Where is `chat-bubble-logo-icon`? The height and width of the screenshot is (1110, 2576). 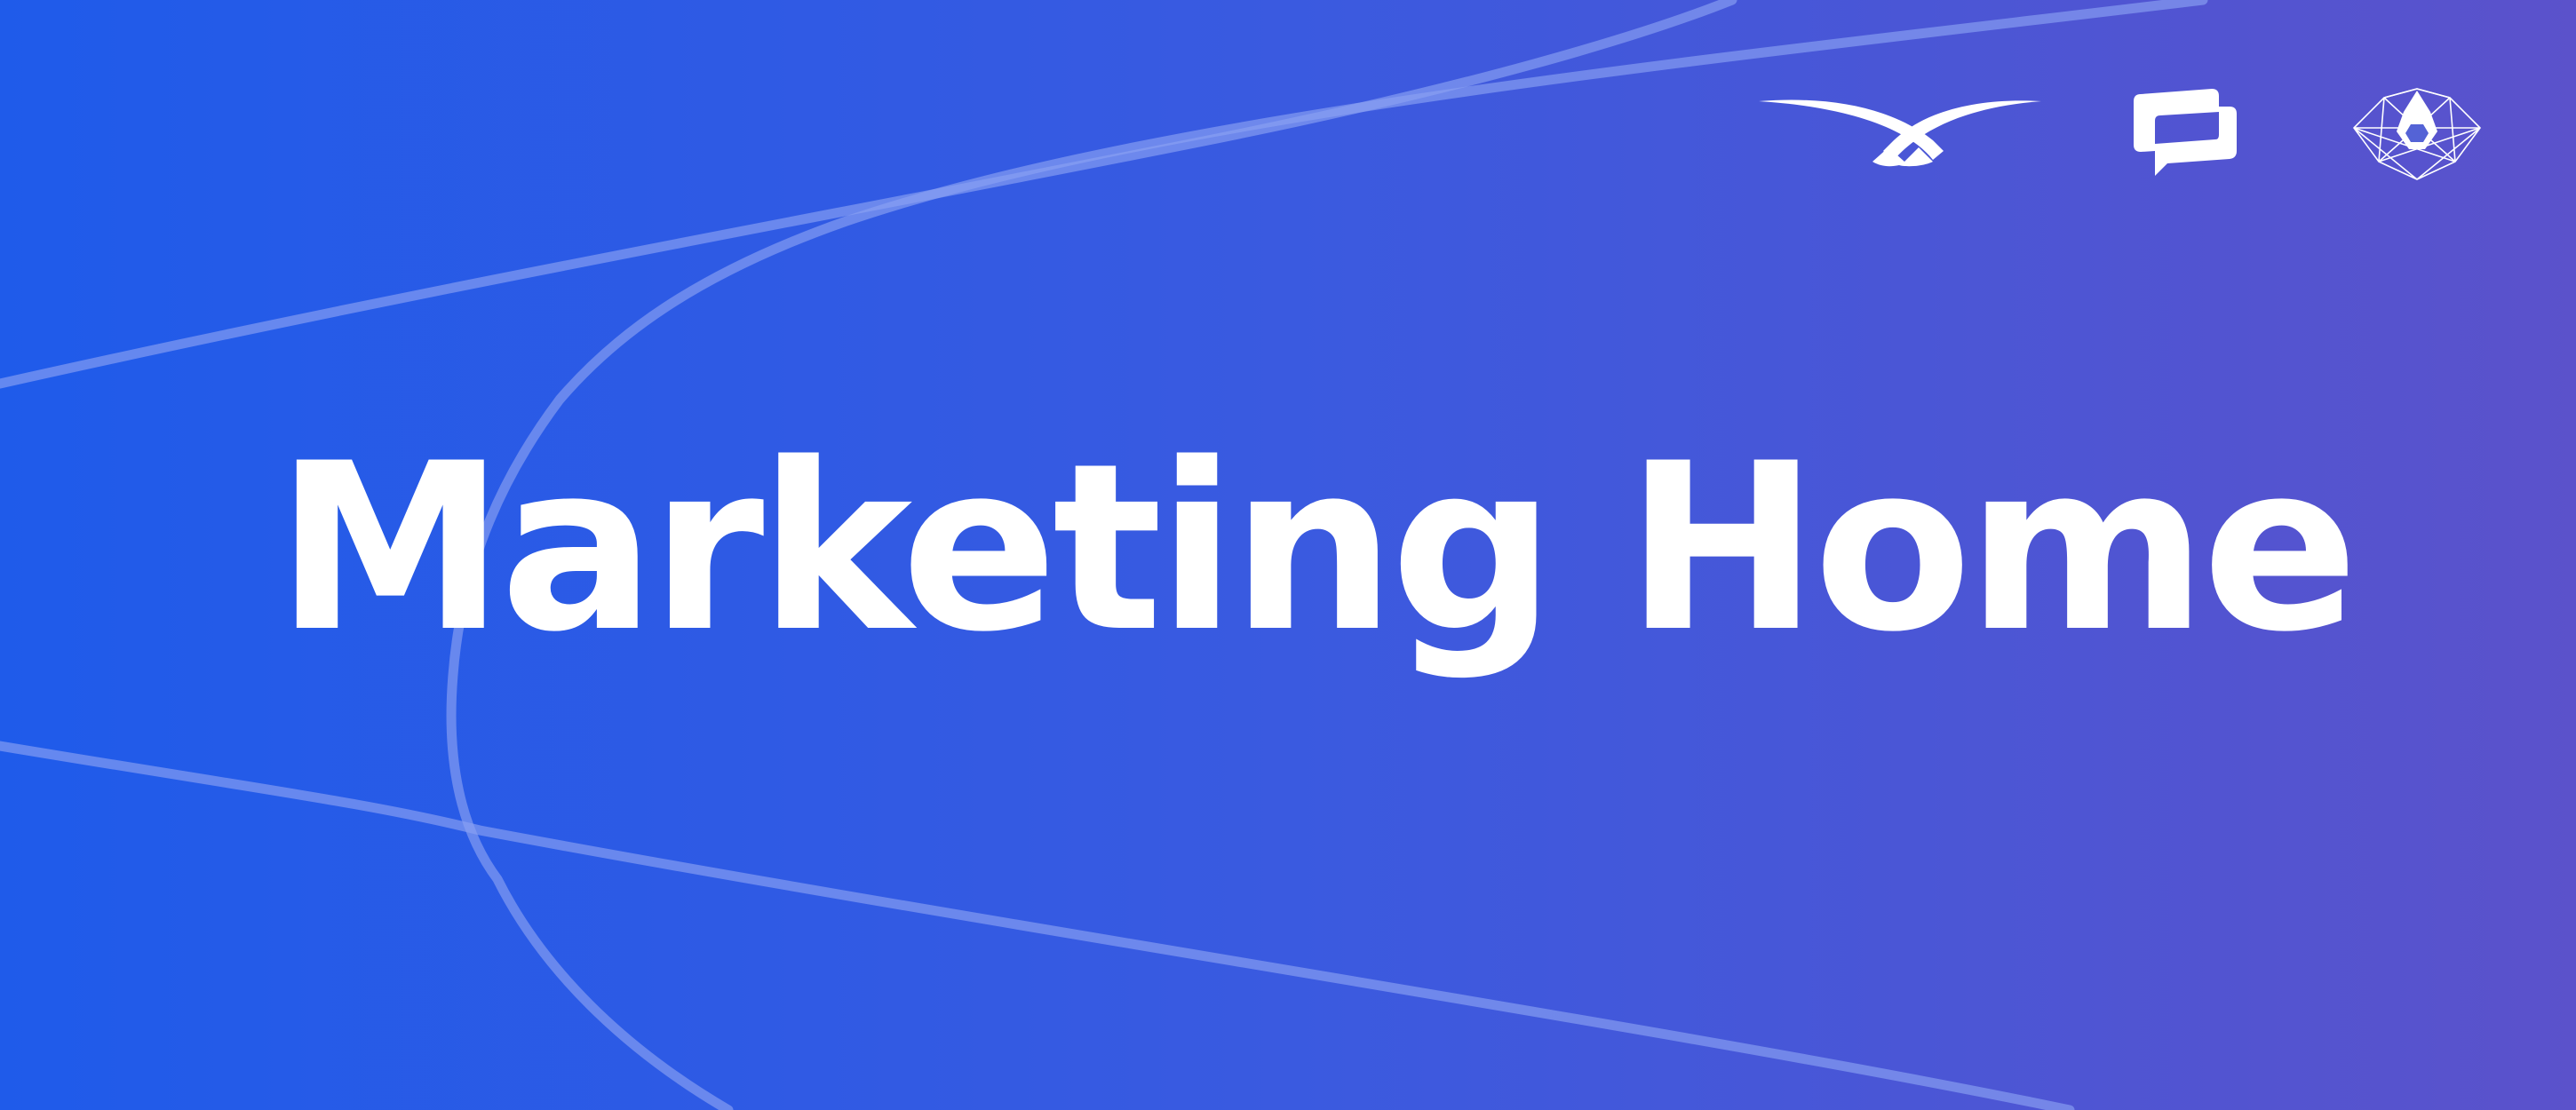 chat-bubble-logo-icon is located at coordinates (2185, 134).